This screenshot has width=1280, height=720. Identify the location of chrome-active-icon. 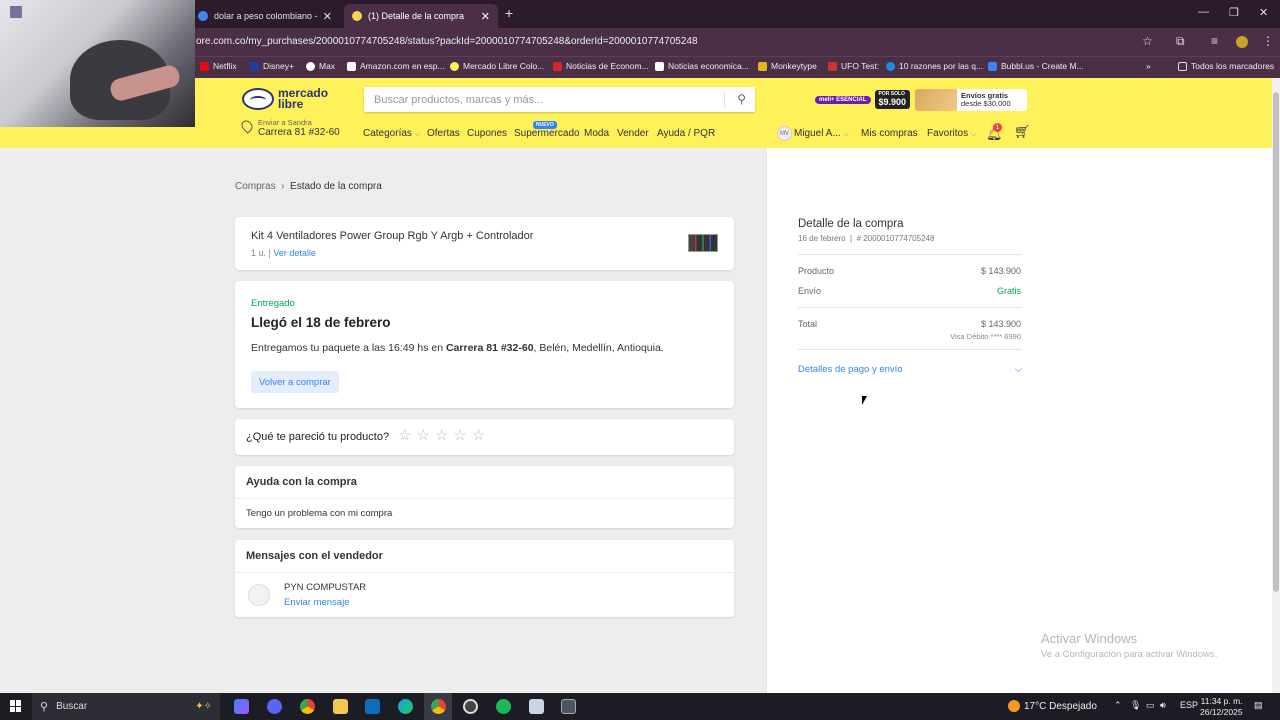
(438, 706).